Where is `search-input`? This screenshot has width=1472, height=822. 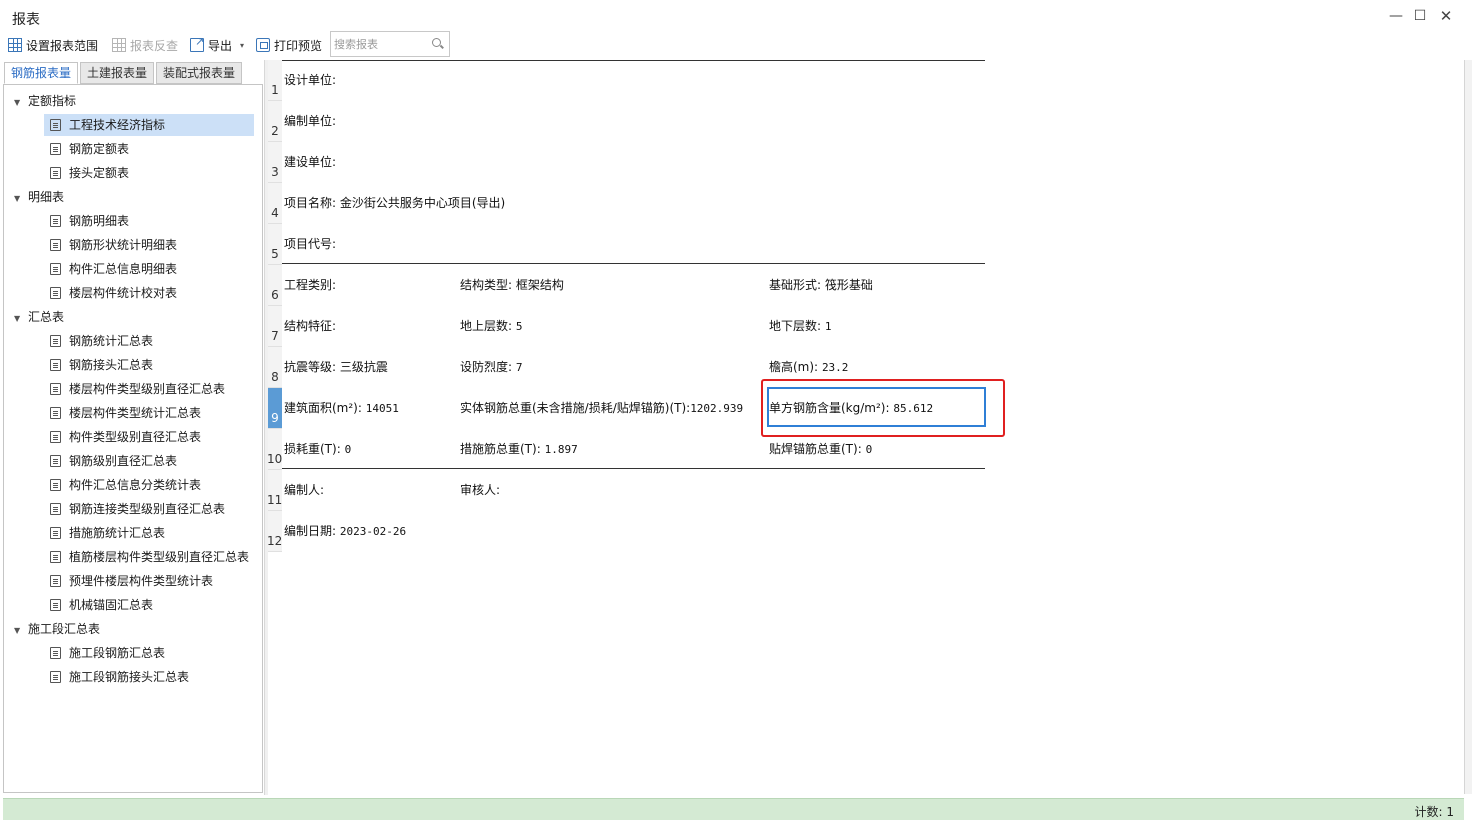
search-input is located at coordinates (381, 44).